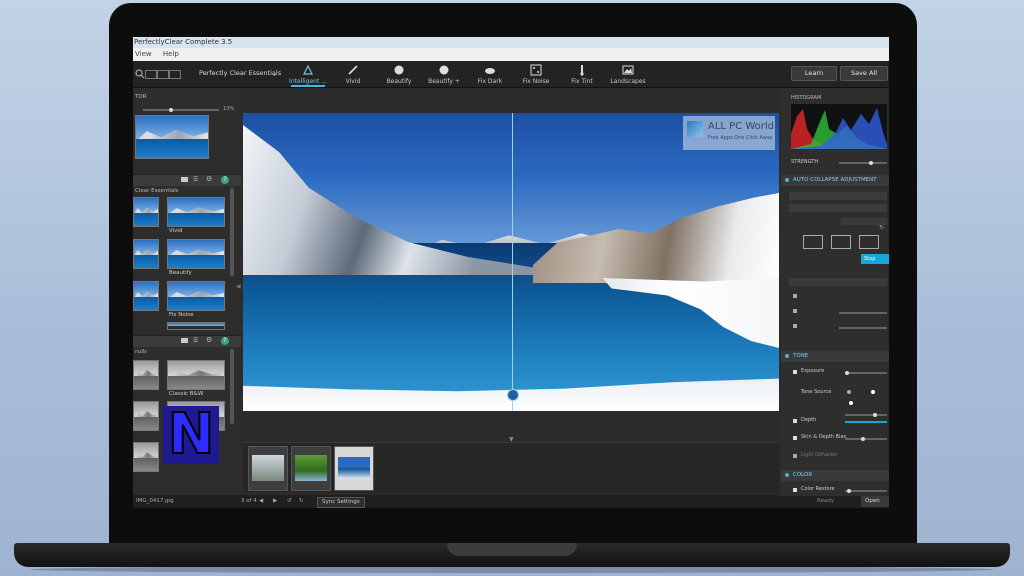 The height and width of the screenshot is (576, 1024). What do you see at coordinates (301, 501) in the screenshot?
I see `rotate-right-icon: ↻` at bounding box center [301, 501].